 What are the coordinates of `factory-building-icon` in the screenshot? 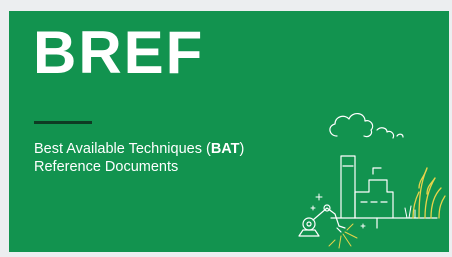 It's located at (384, 198).